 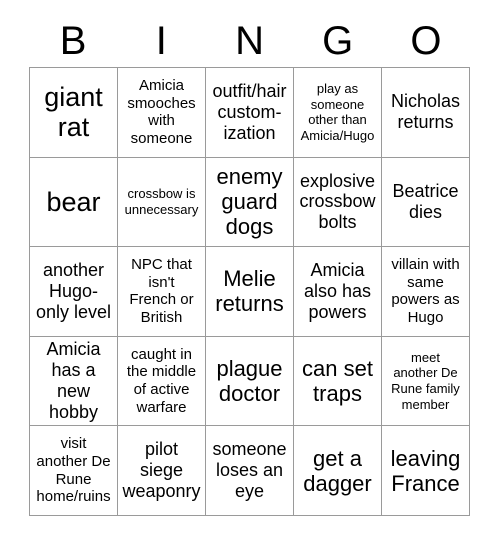 I want to click on bingo-cell: outfit/hair custom- ization, so click(x=250, y=113).